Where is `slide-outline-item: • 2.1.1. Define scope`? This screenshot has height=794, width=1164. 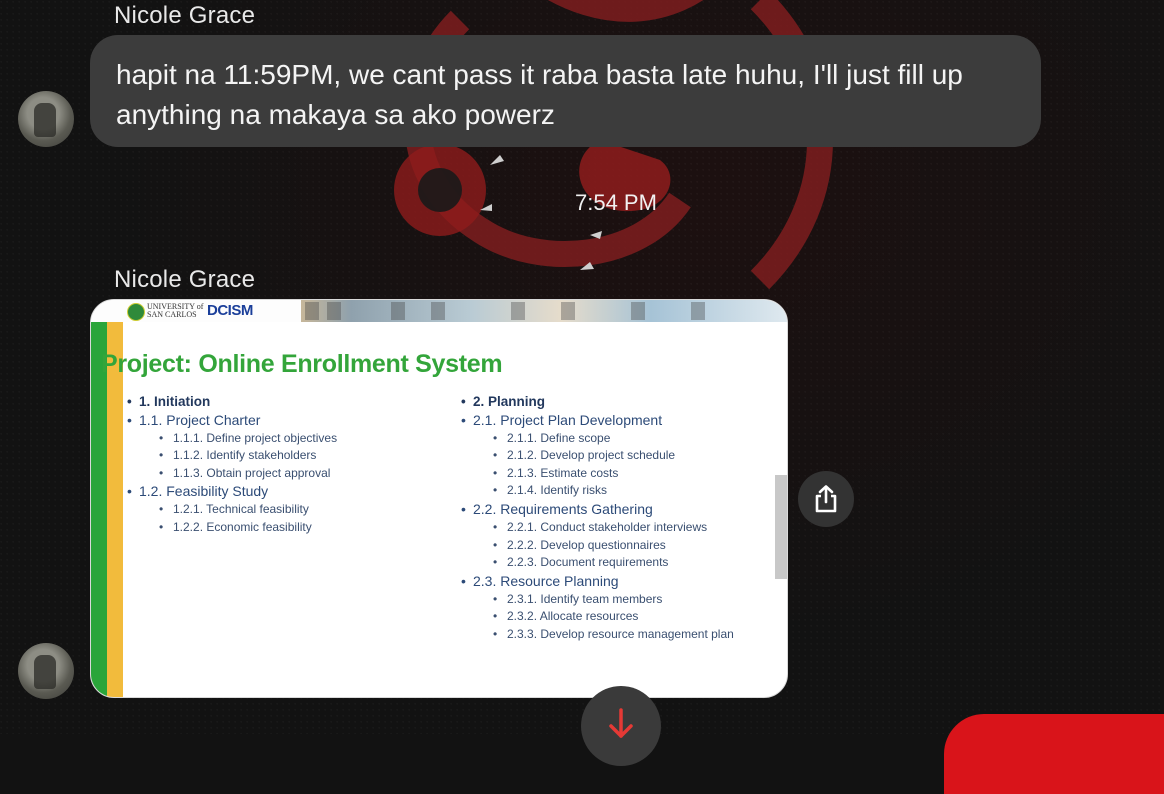 slide-outline-item: • 2.1.1. Define scope is located at coordinates (597, 439).